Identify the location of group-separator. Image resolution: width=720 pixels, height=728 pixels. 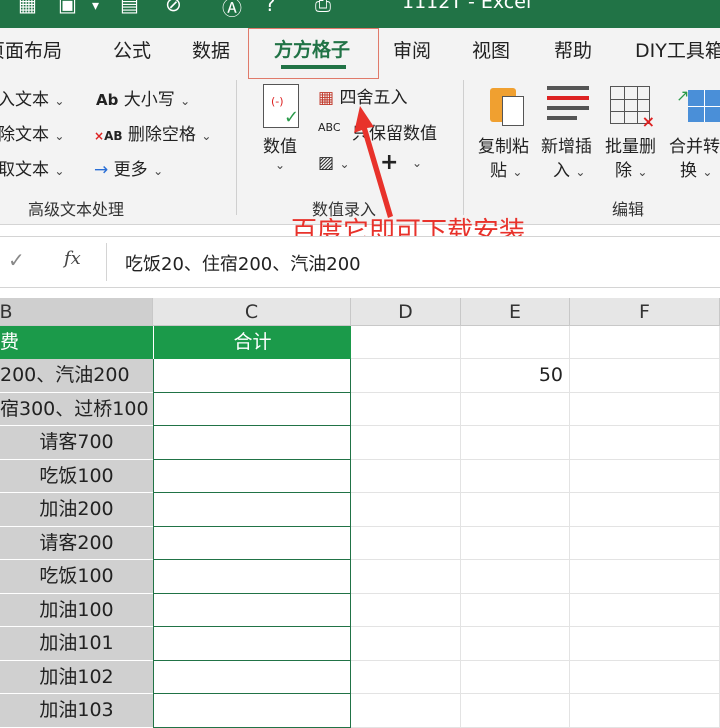
(463, 147).